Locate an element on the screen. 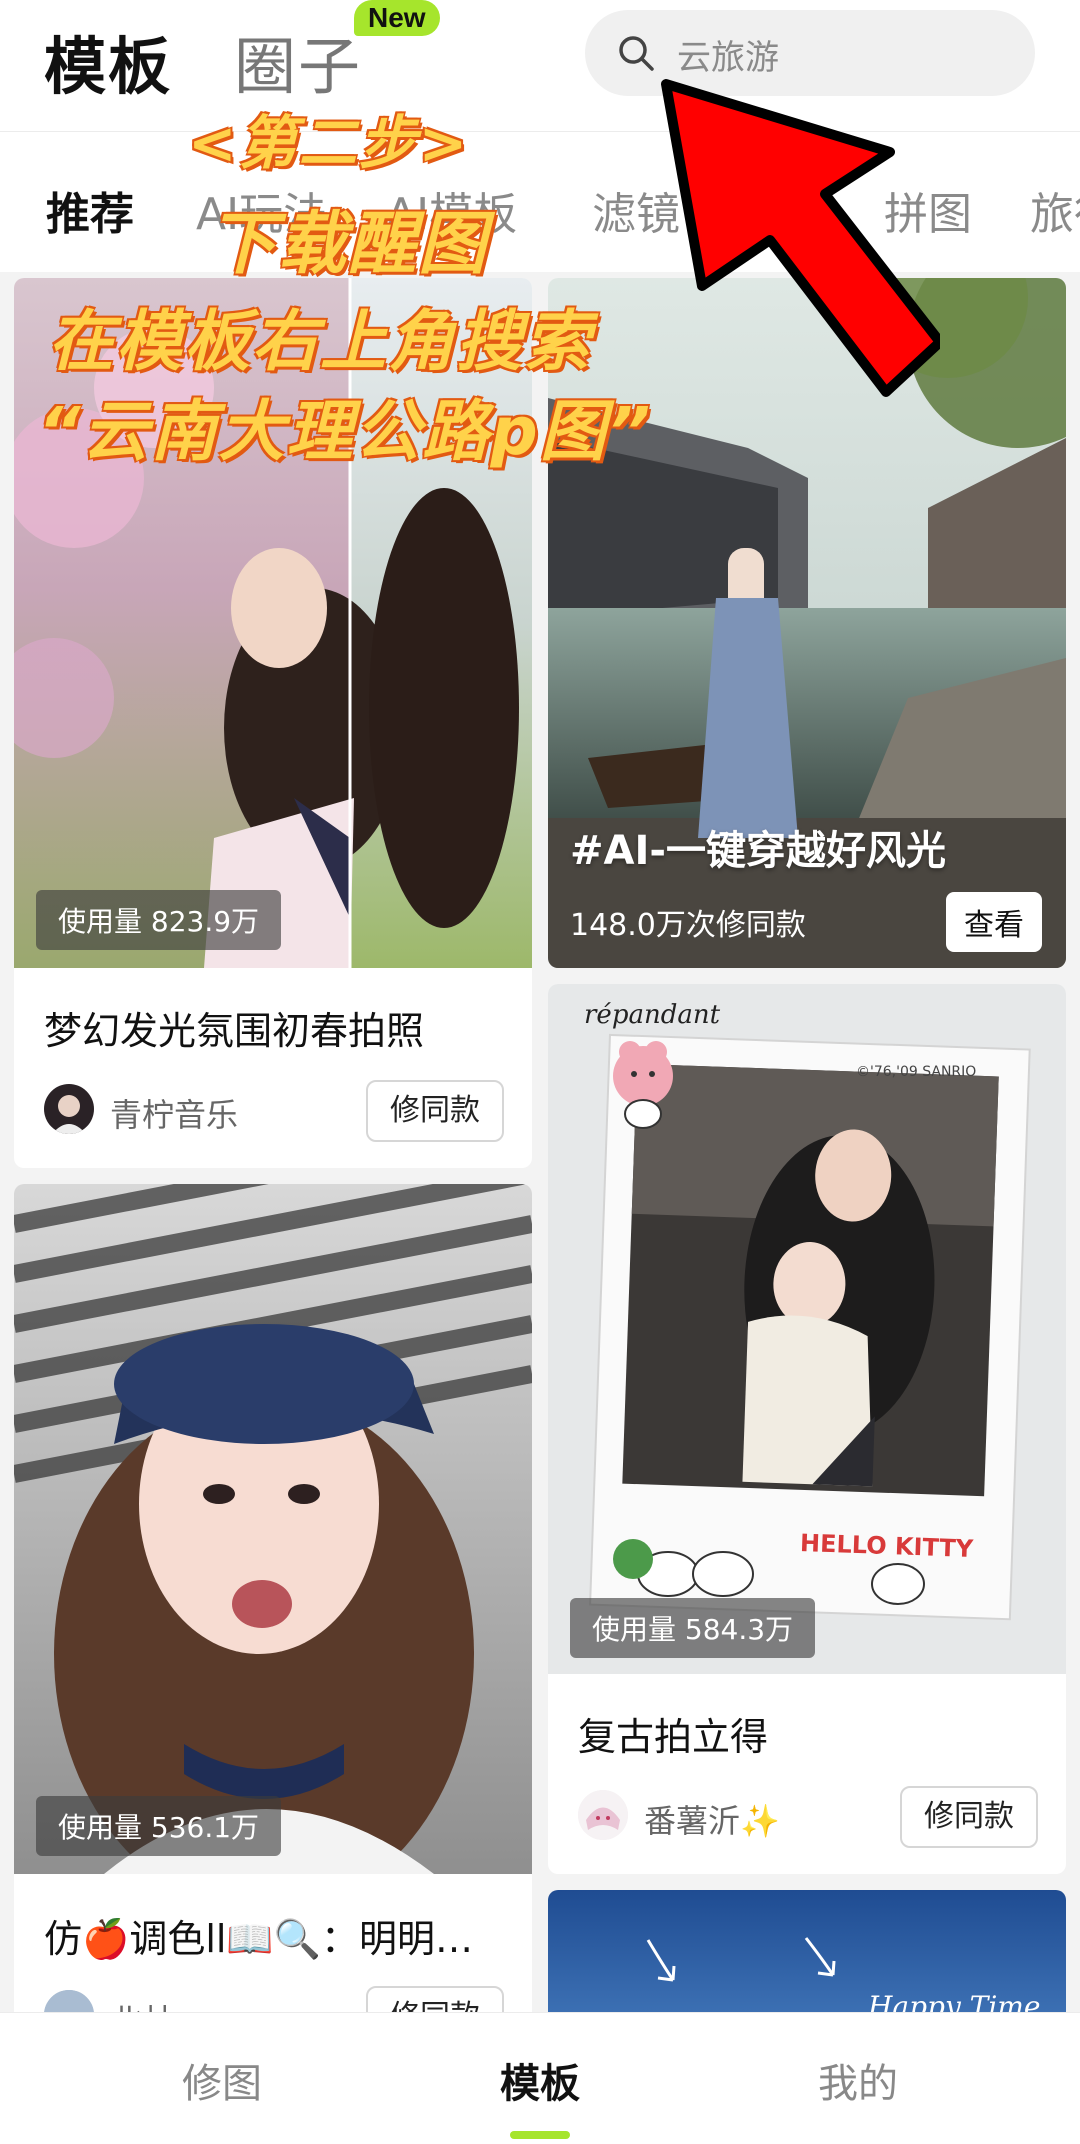  photo-sticker-text: HELLO KITTY is located at coordinates (886, 1546).